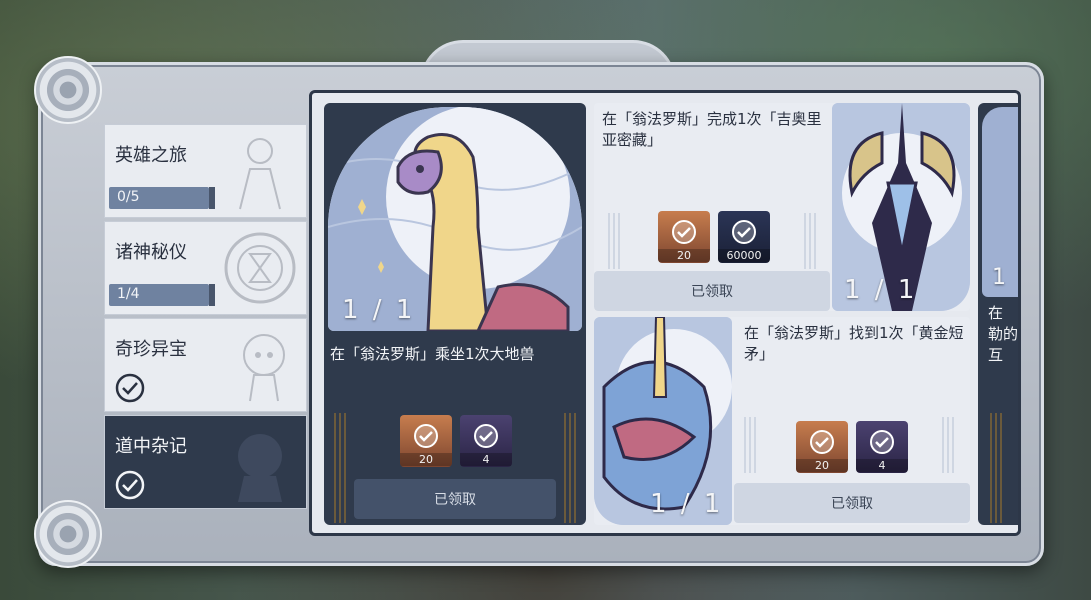 The height and width of the screenshot is (600, 1091). I want to click on sidebar-item-label: 道中杂记, so click(151, 446).